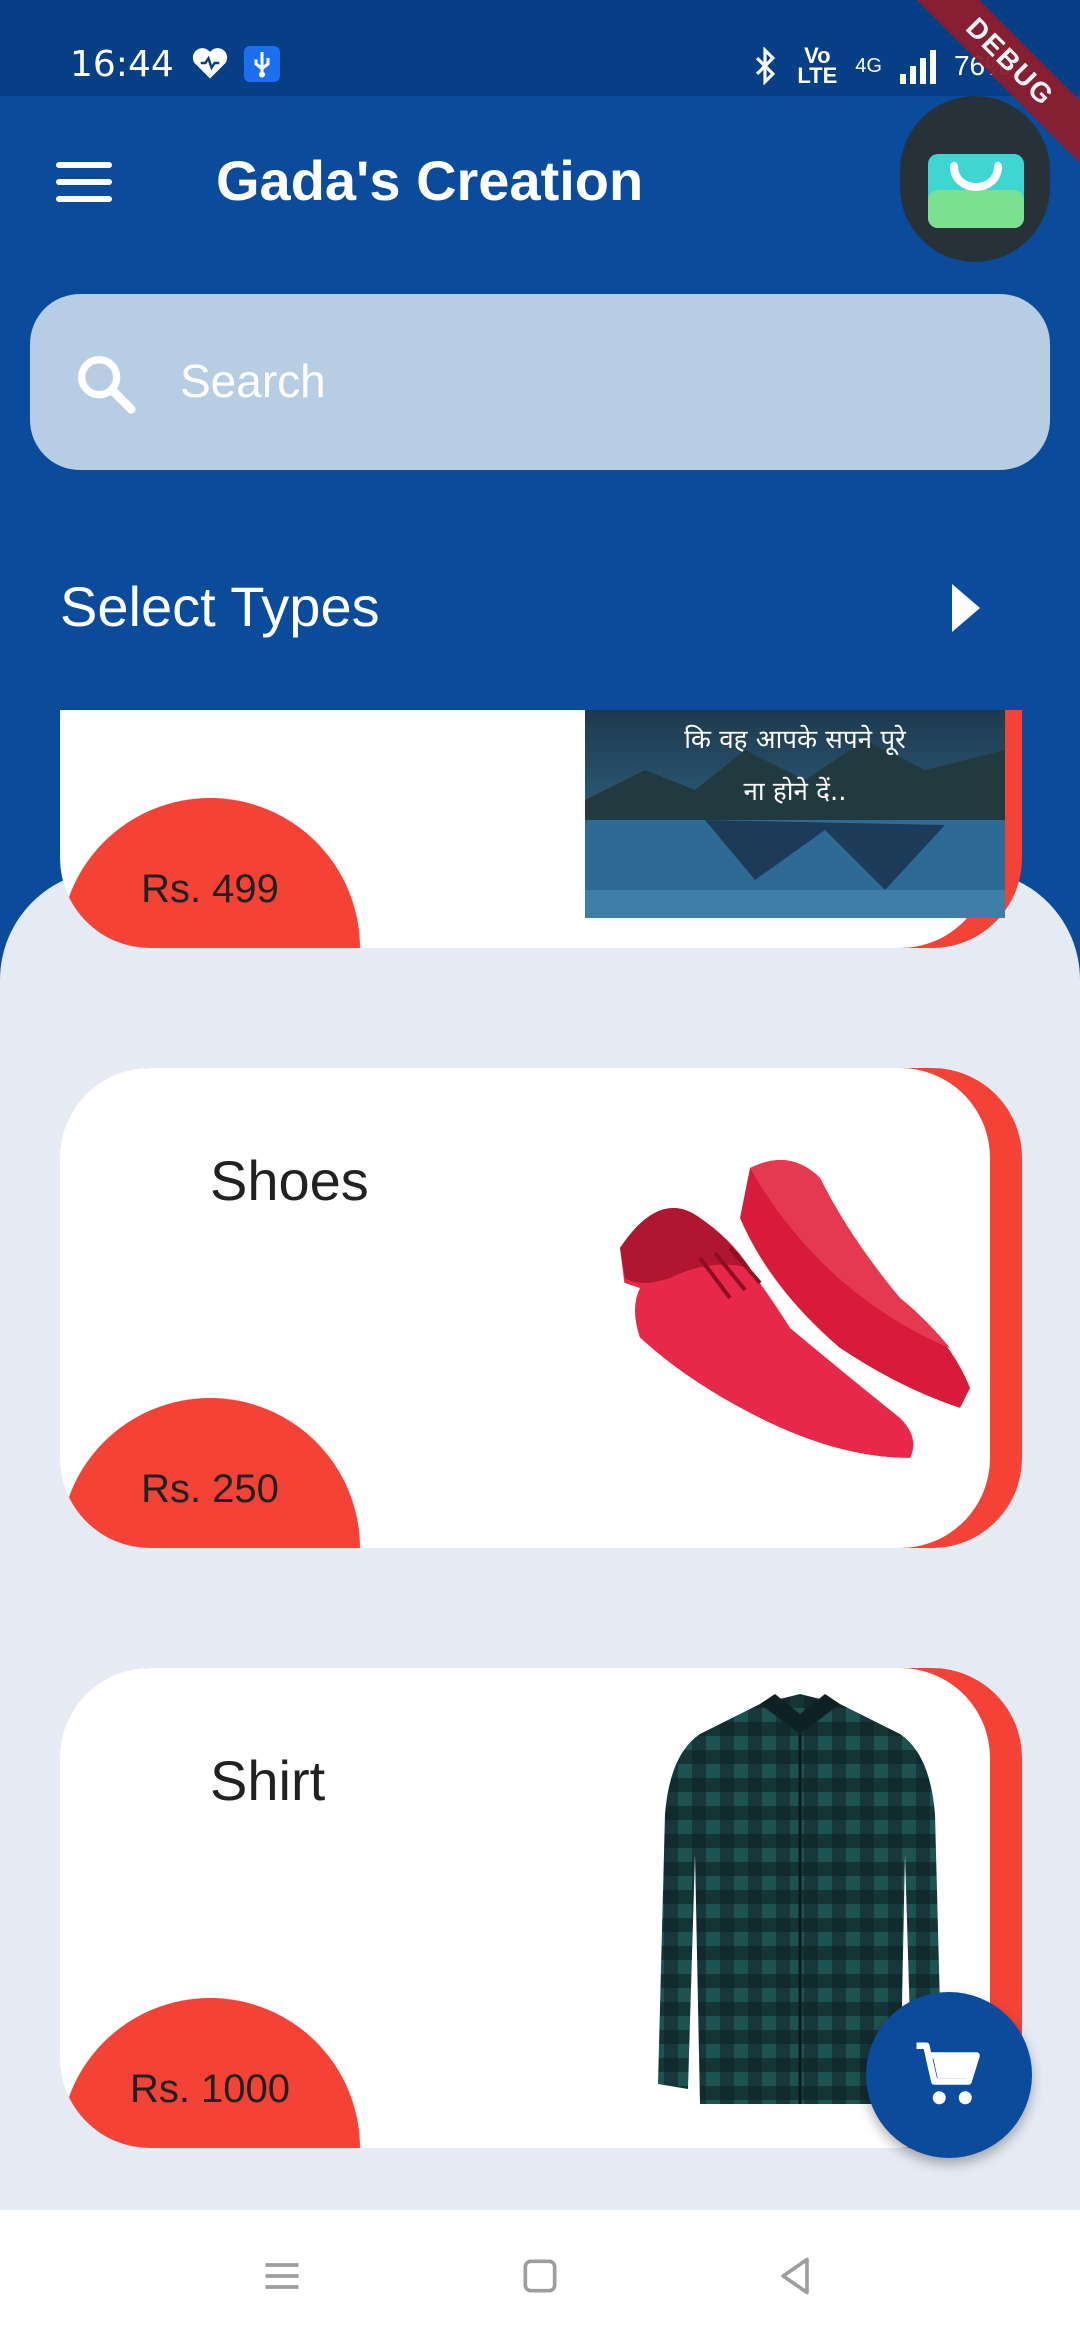  Describe the element at coordinates (289, 1180) in the screenshot. I see `product-name: Shoes` at that location.